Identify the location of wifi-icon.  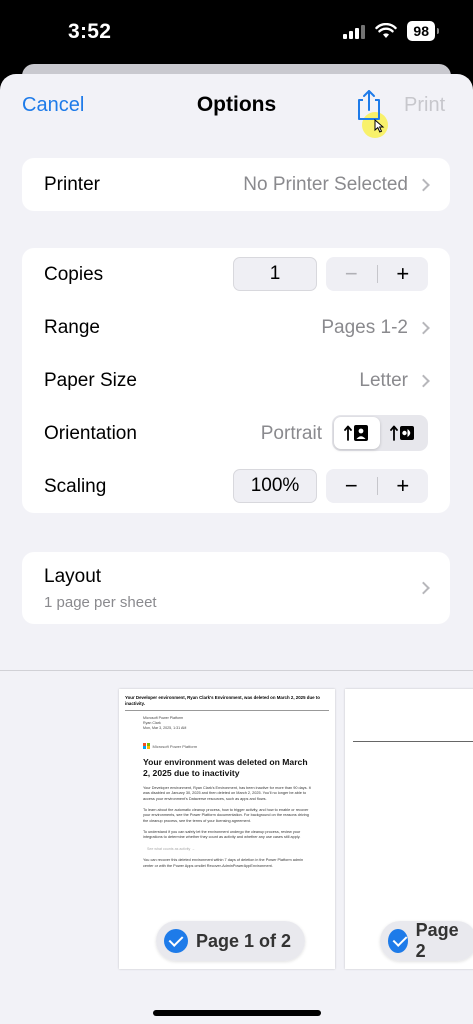
(386, 30).